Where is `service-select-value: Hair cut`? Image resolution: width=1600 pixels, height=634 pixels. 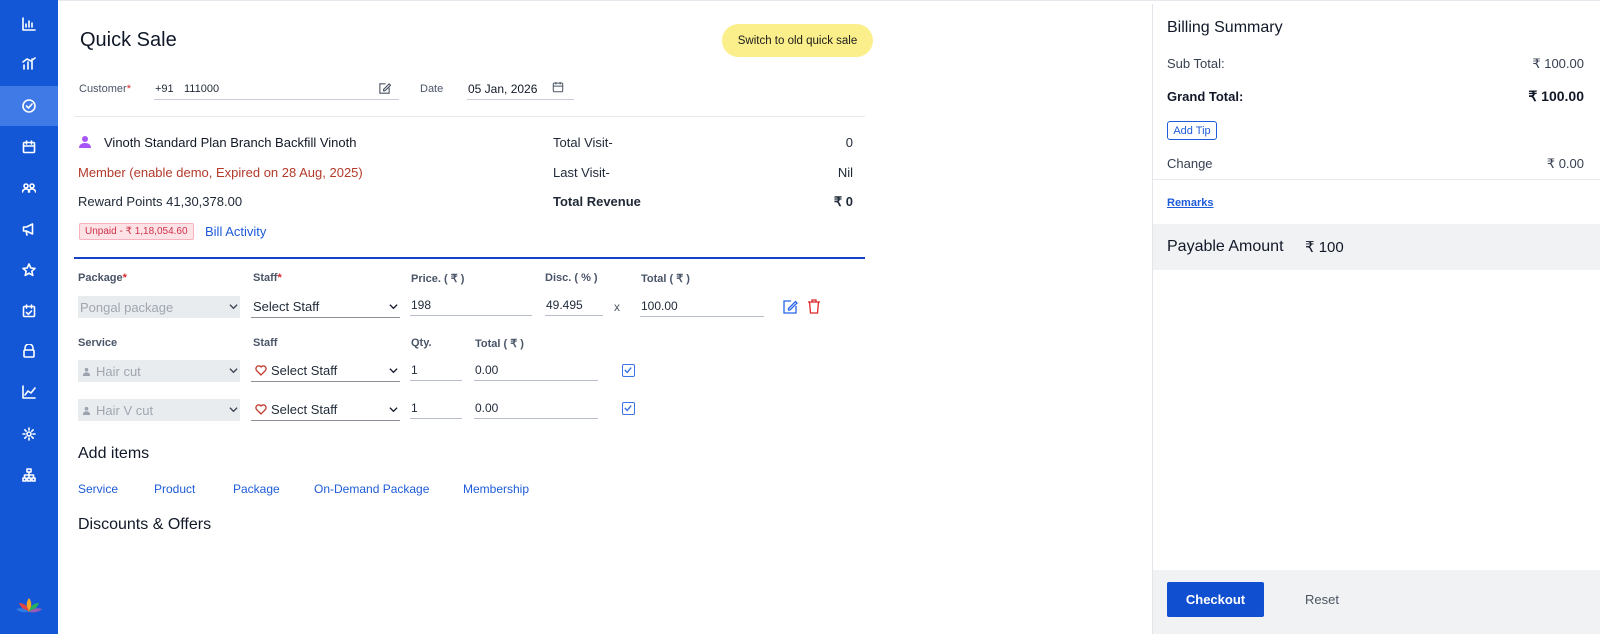
service-select-value: Hair cut is located at coordinates (118, 371).